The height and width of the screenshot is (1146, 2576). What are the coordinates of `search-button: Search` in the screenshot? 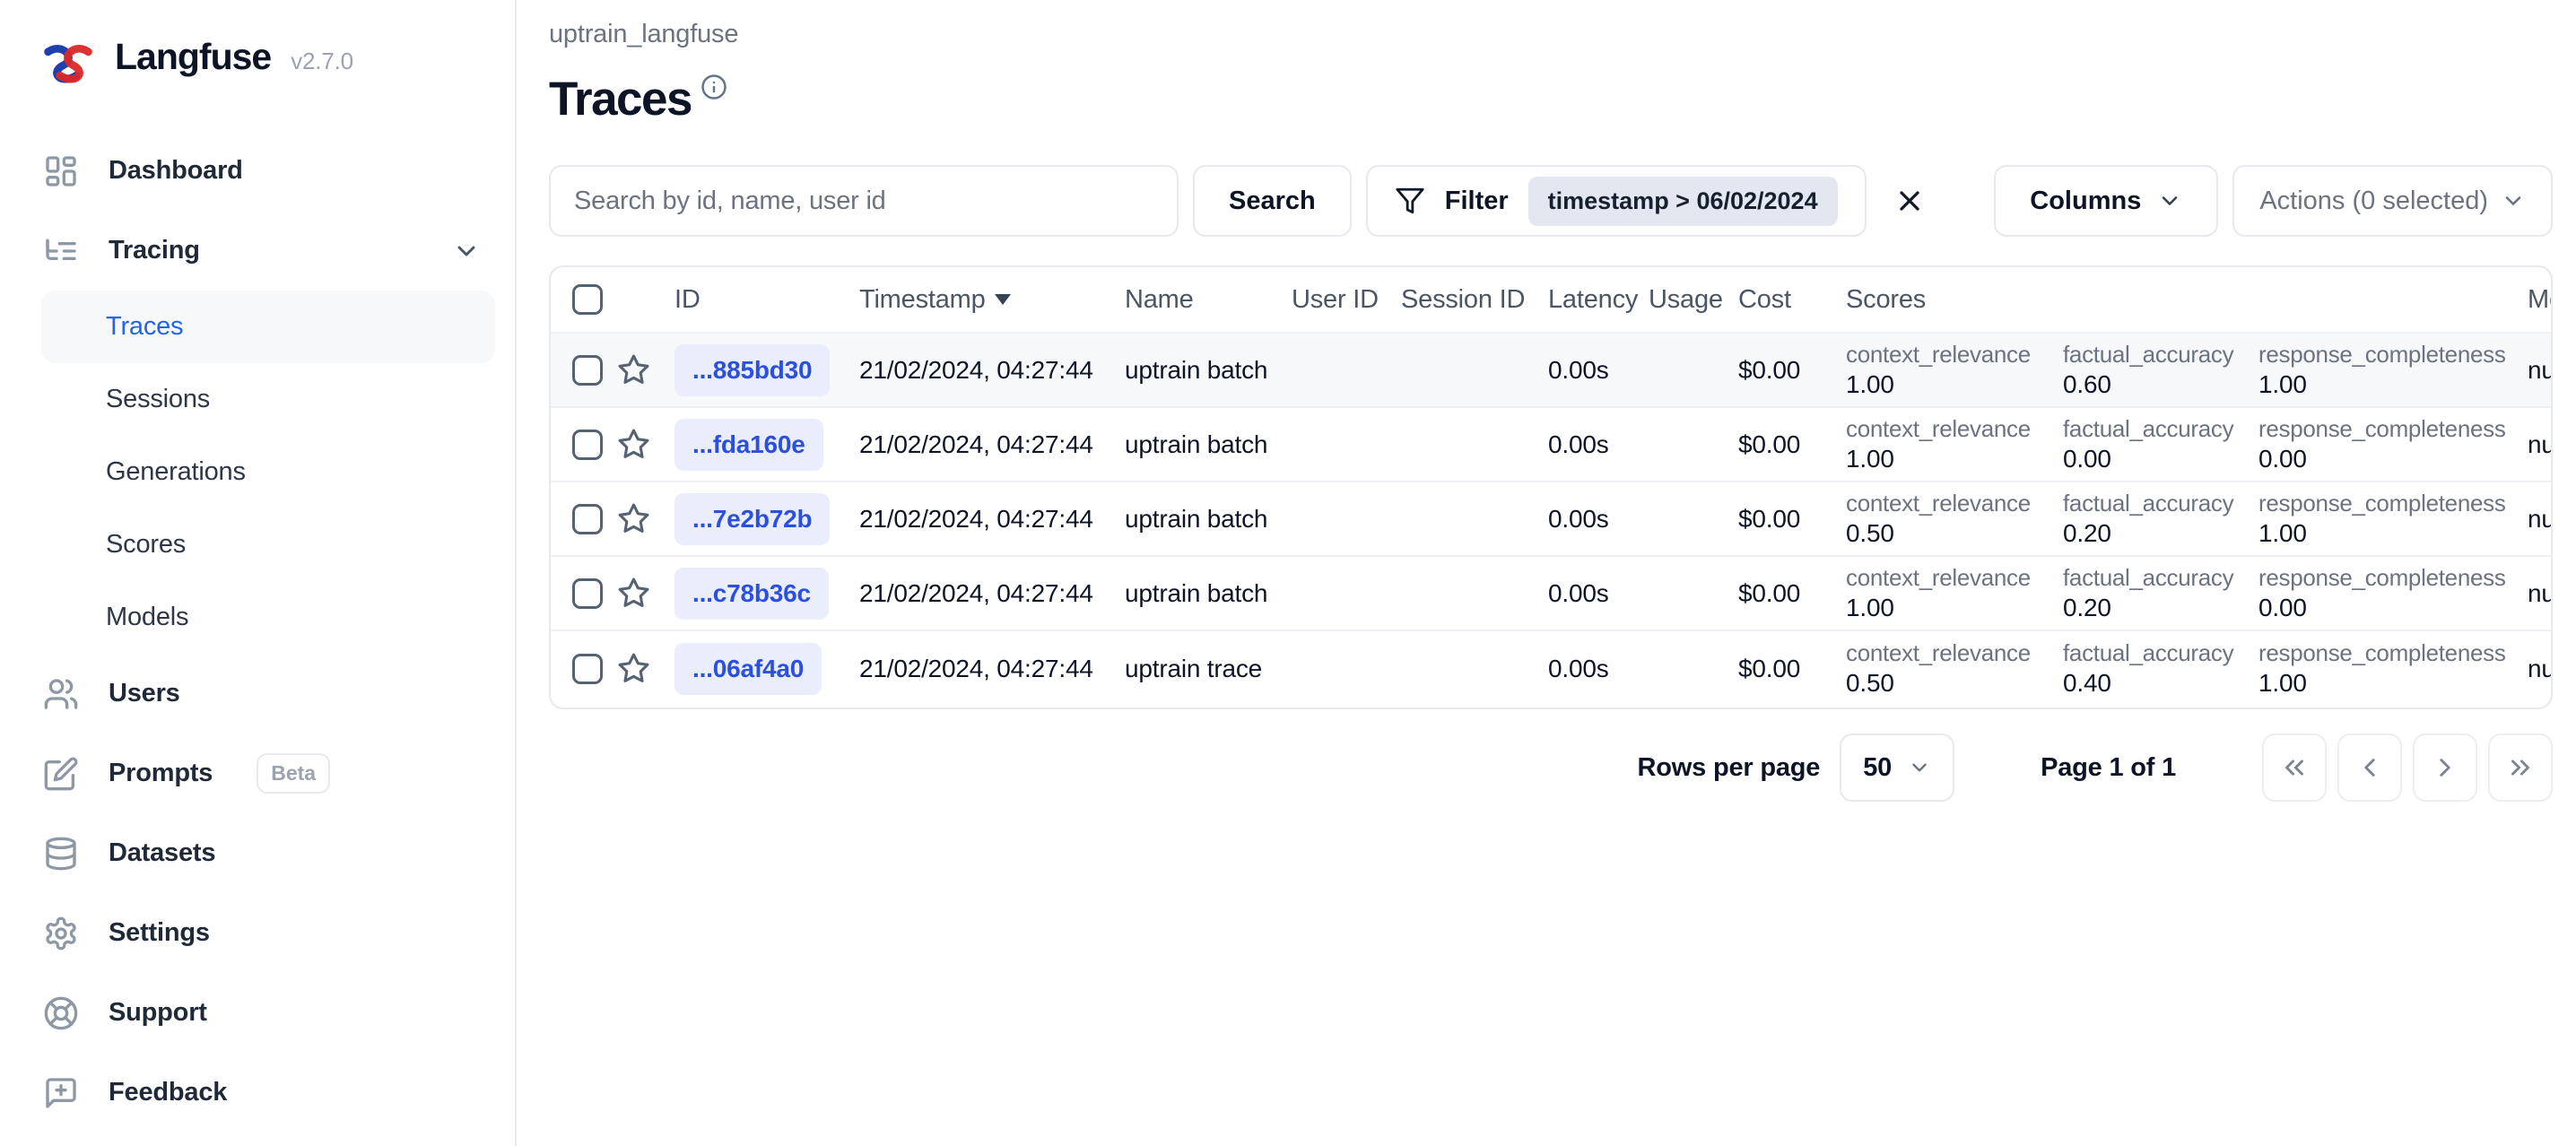 It's located at (1272, 201).